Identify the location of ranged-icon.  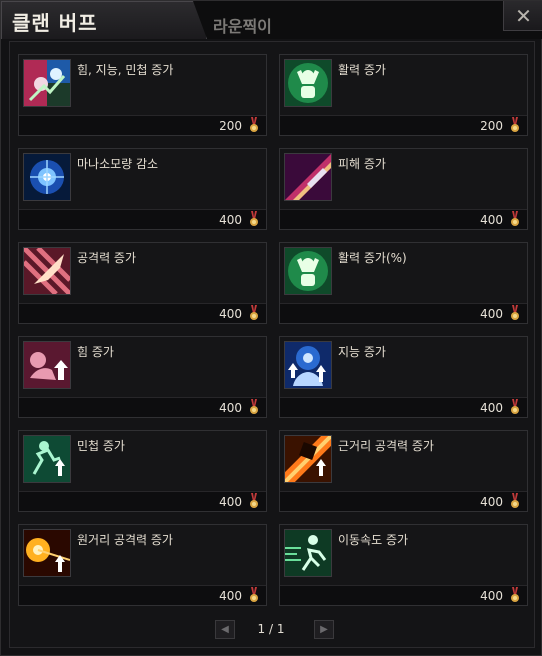
(47, 553).